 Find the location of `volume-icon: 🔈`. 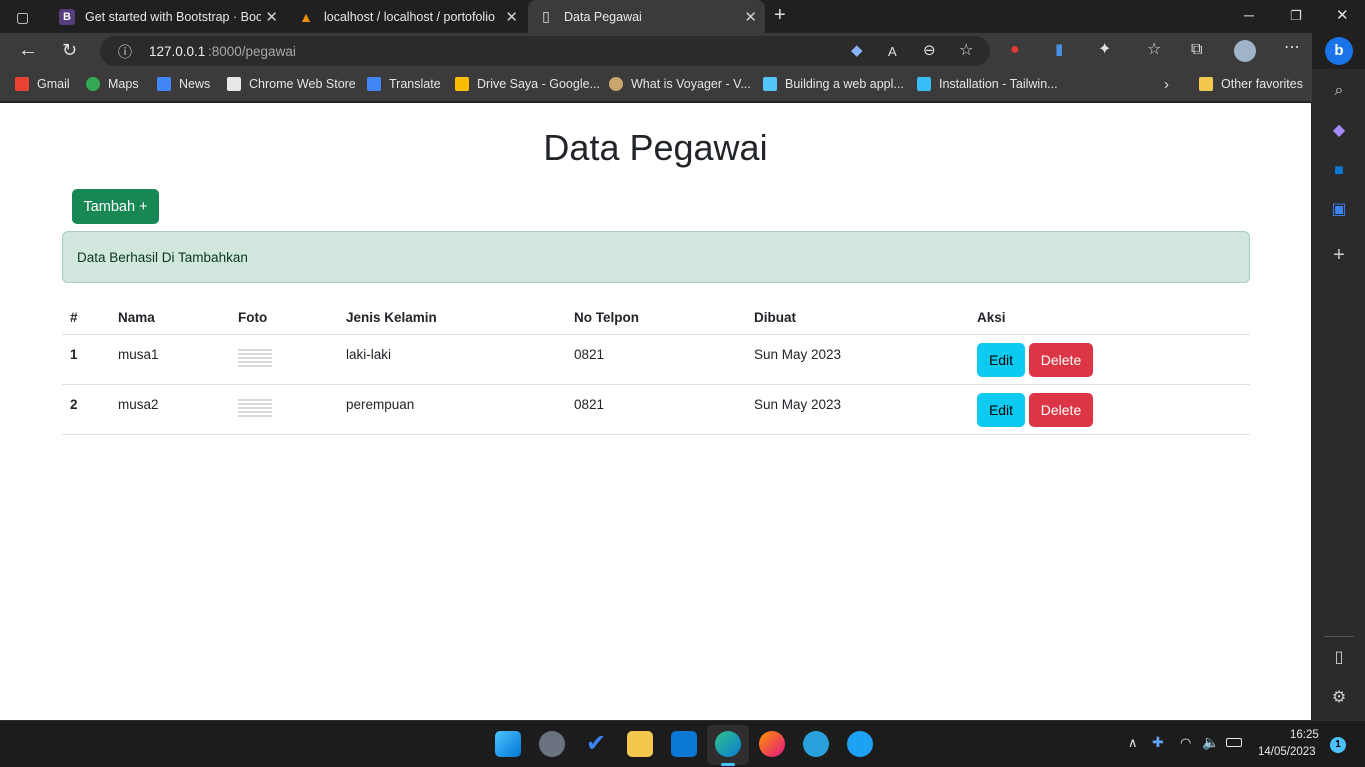

volume-icon: 🔈 is located at coordinates (1210, 742).